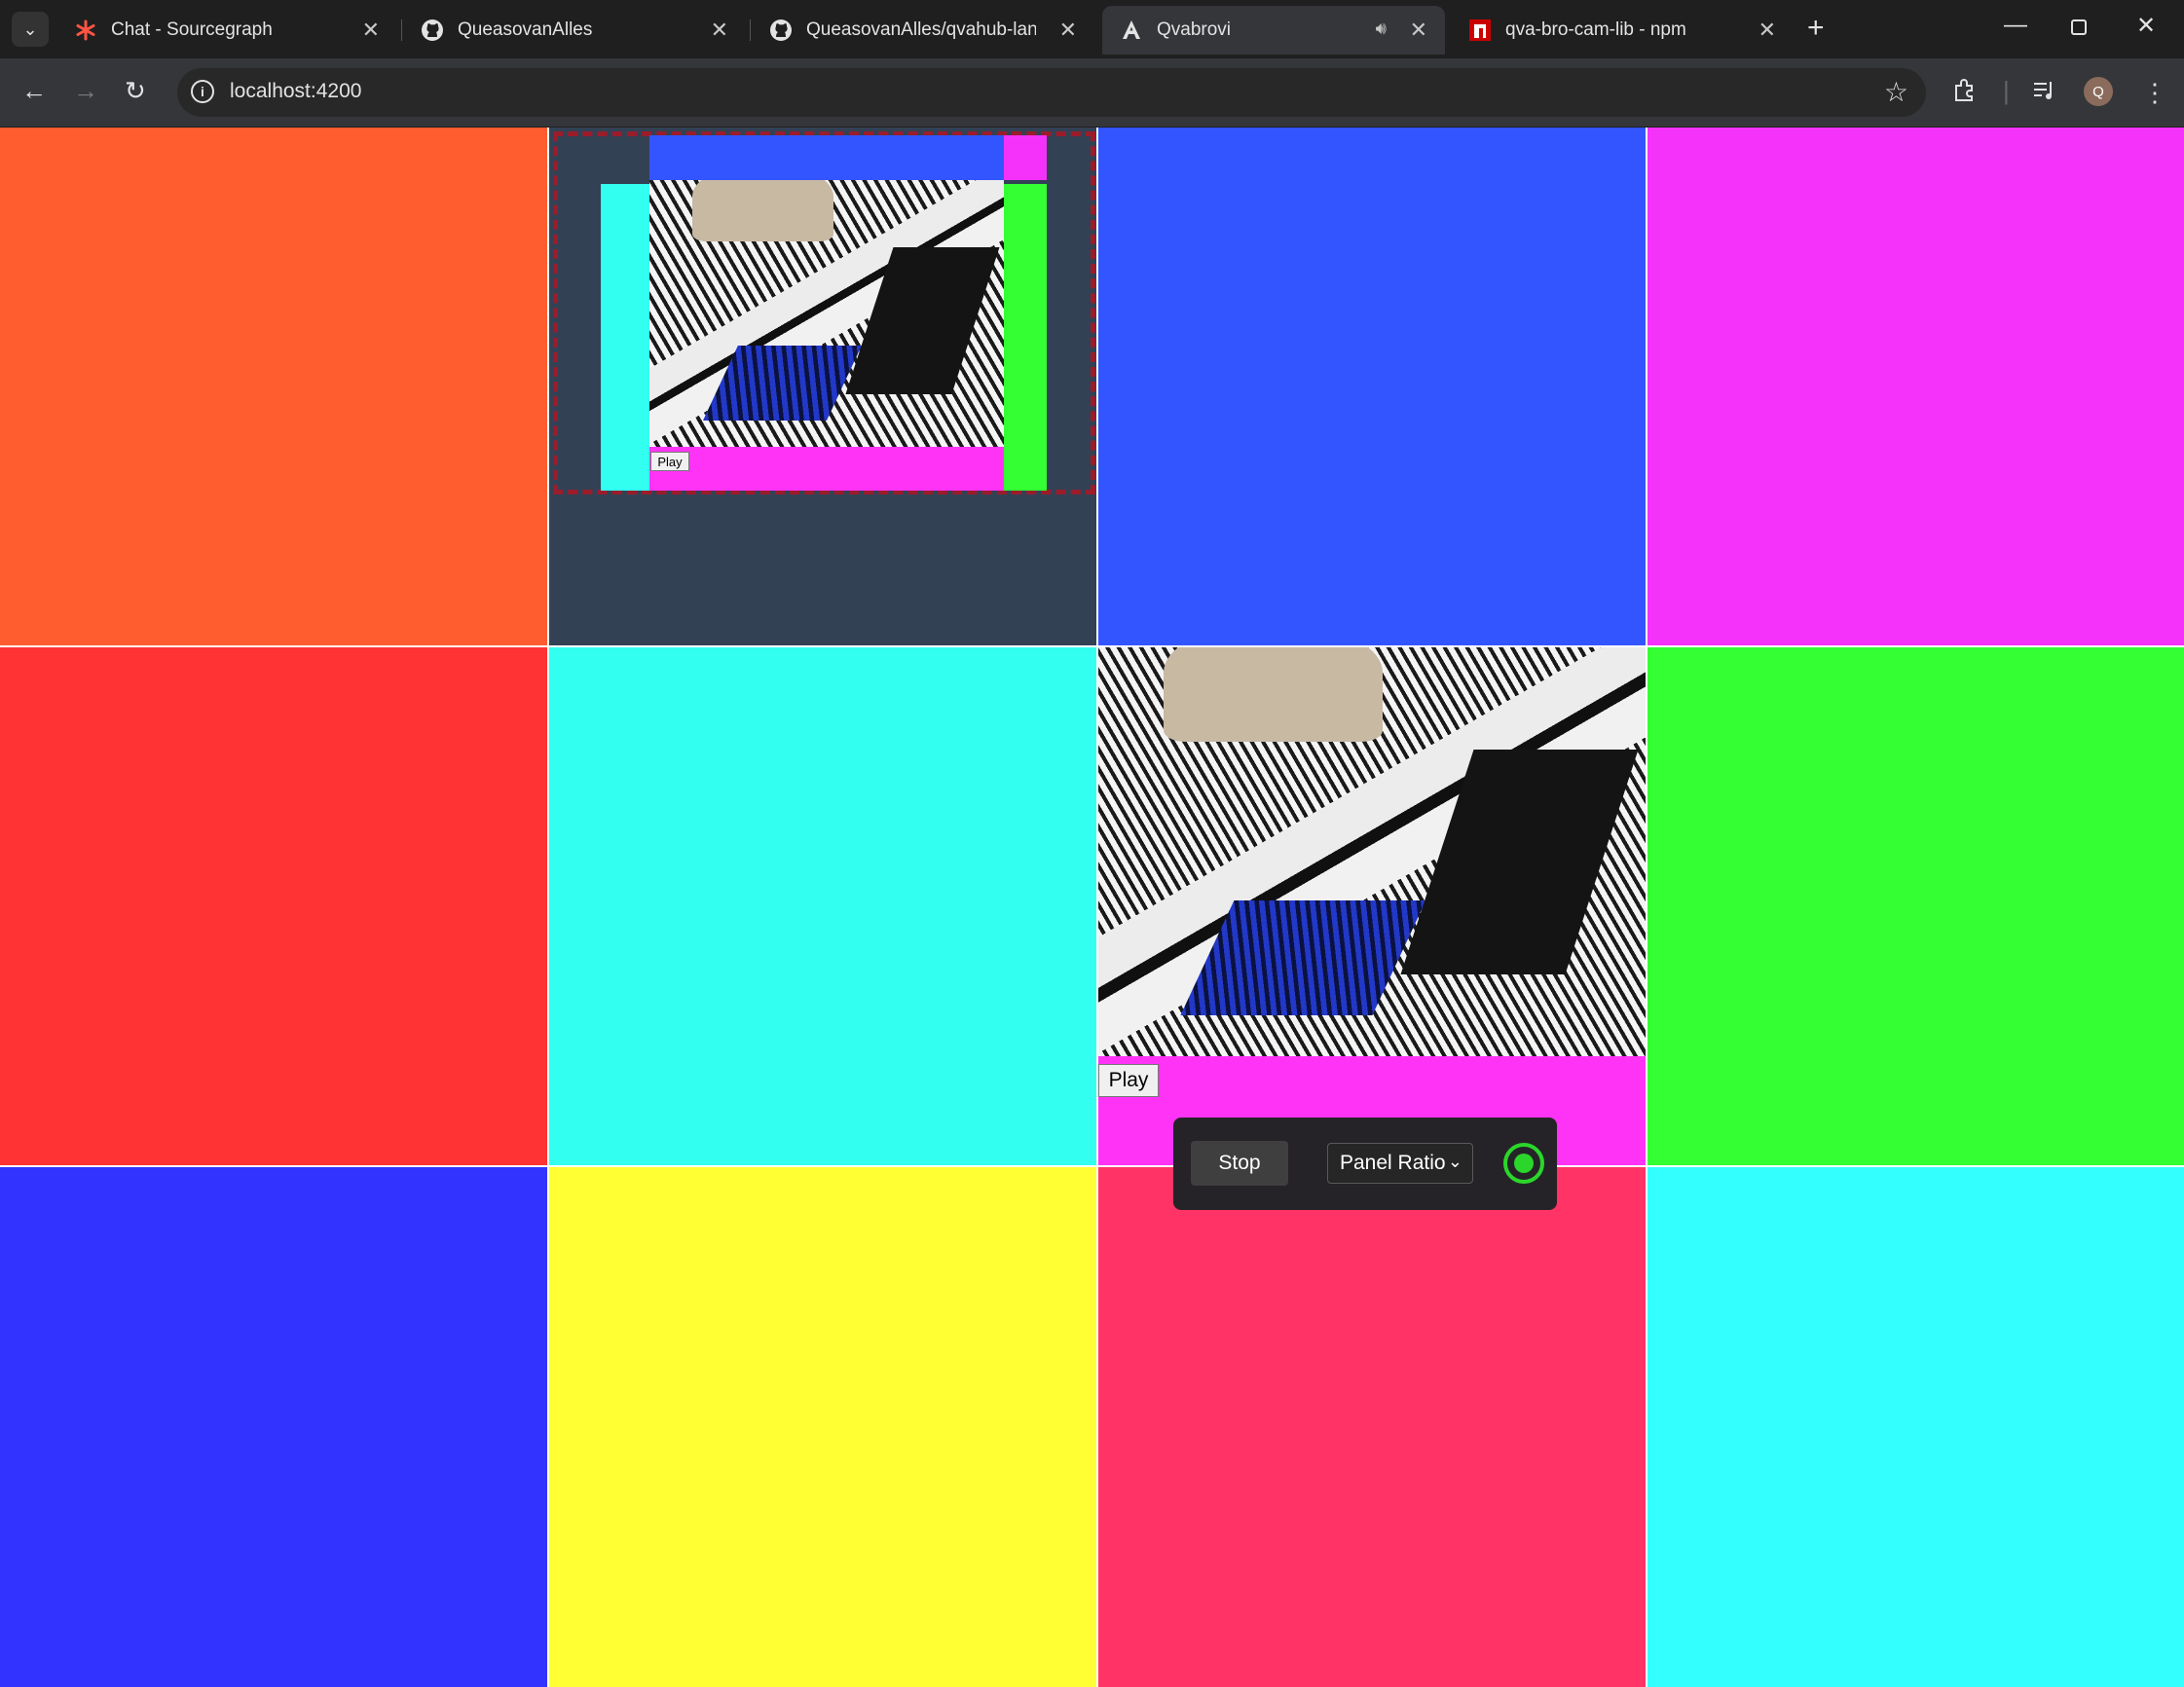  Describe the element at coordinates (85, 91) in the screenshot. I see `forward-arrow-icon: →` at that location.